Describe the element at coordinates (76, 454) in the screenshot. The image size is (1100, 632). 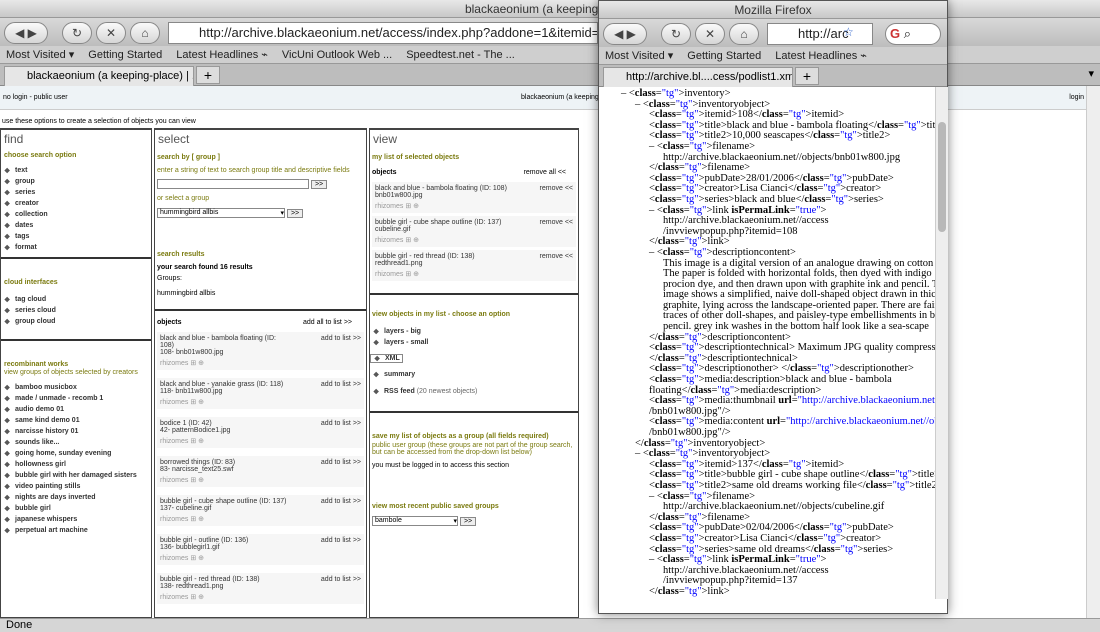
I see `recombinant-work-item: going home, sunday evening` at that location.